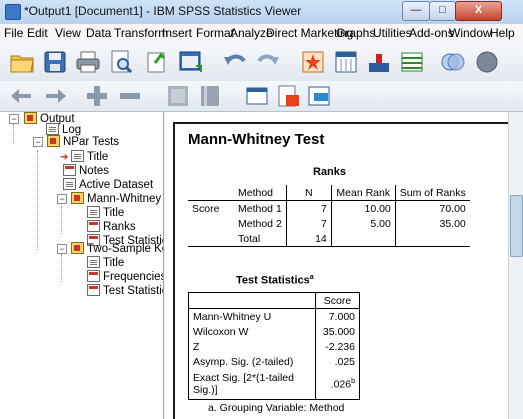 The height and width of the screenshot is (419, 523). I want to click on print-icon, so click(88, 62).